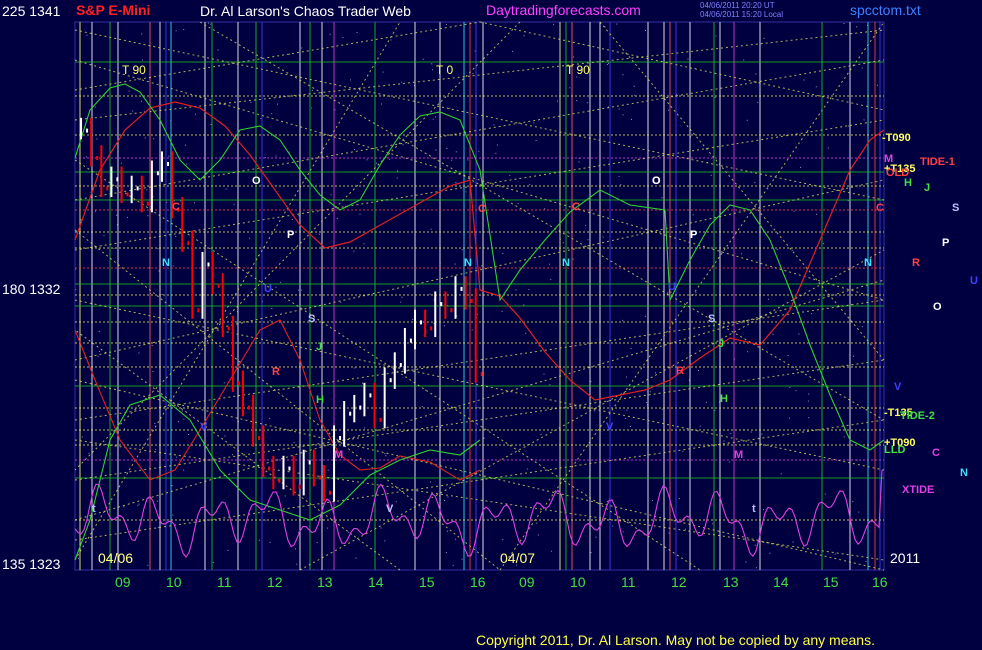 This screenshot has width=982, height=650. What do you see at coordinates (693, 235) in the screenshot?
I see `planet-marker: P` at bounding box center [693, 235].